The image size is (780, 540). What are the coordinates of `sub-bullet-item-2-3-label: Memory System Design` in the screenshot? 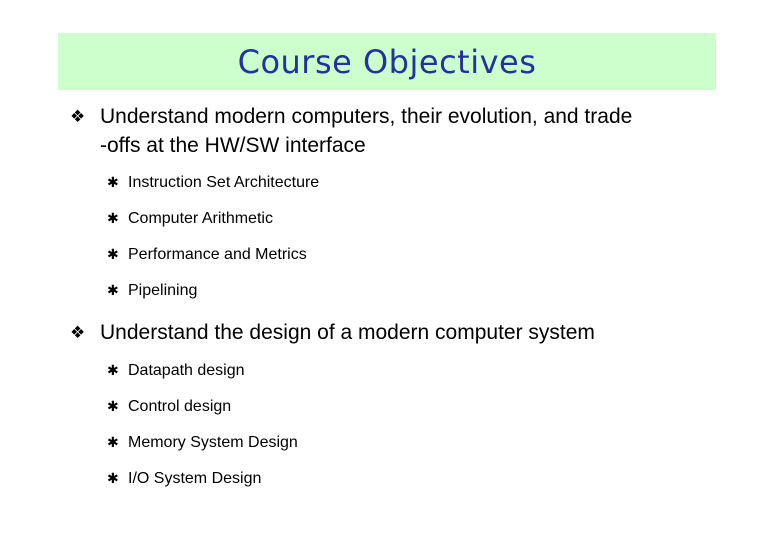 It's located at (213, 442).